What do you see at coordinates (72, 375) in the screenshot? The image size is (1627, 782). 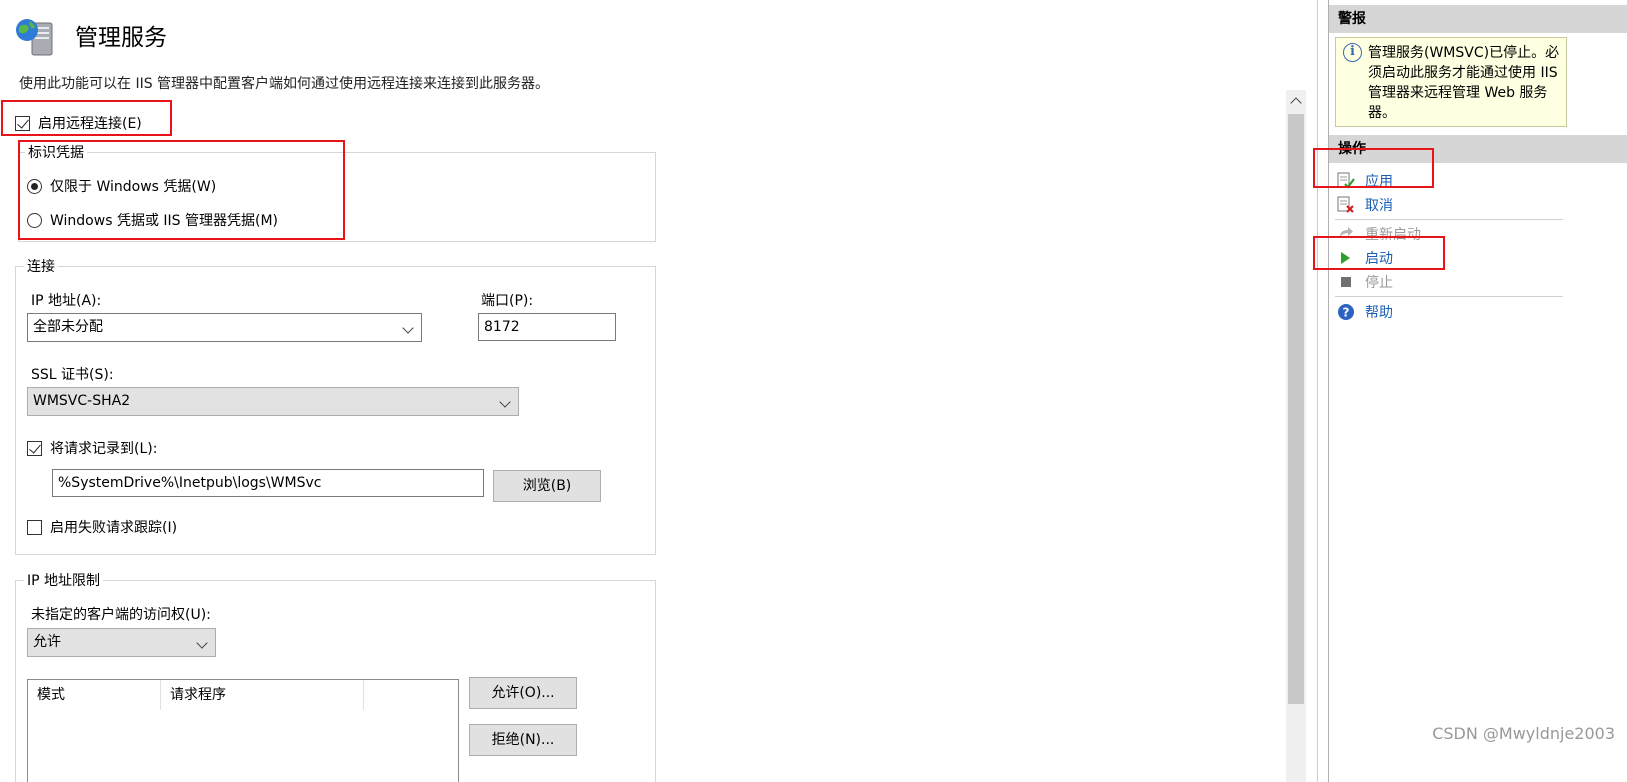 I see `ssl-cert-label: SSL 证书(S):` at bounding box center [72, 375].